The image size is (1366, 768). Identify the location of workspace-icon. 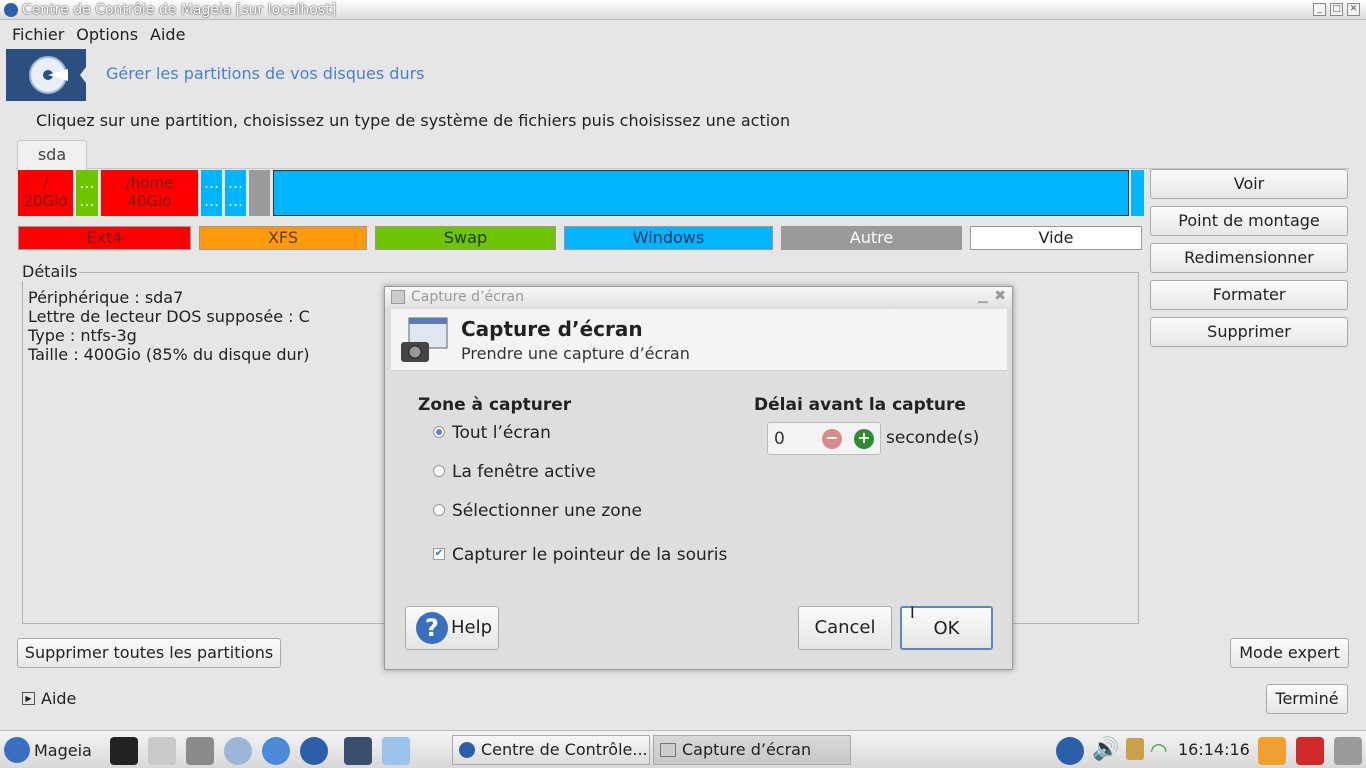
(396, 751).